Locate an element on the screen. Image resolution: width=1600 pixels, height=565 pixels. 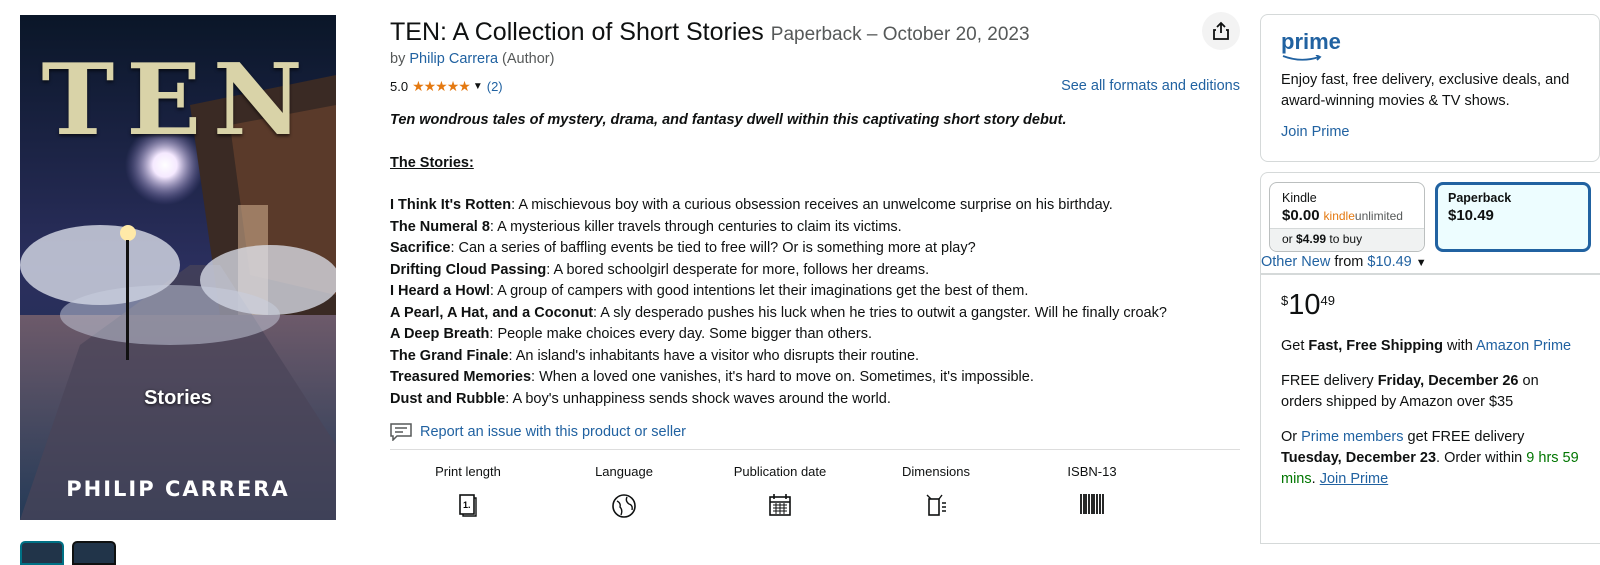
free-delivery-date: Friday, December 26 is located at coordinates (1448, 381).